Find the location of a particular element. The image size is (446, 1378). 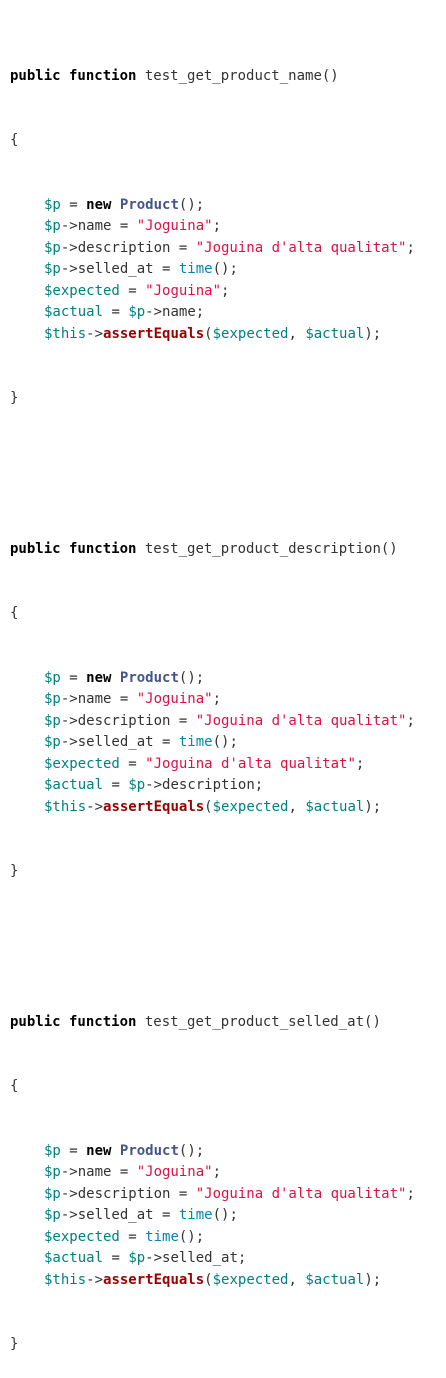

function-name: test_get_product_name() is located at coordinates (241, 75).